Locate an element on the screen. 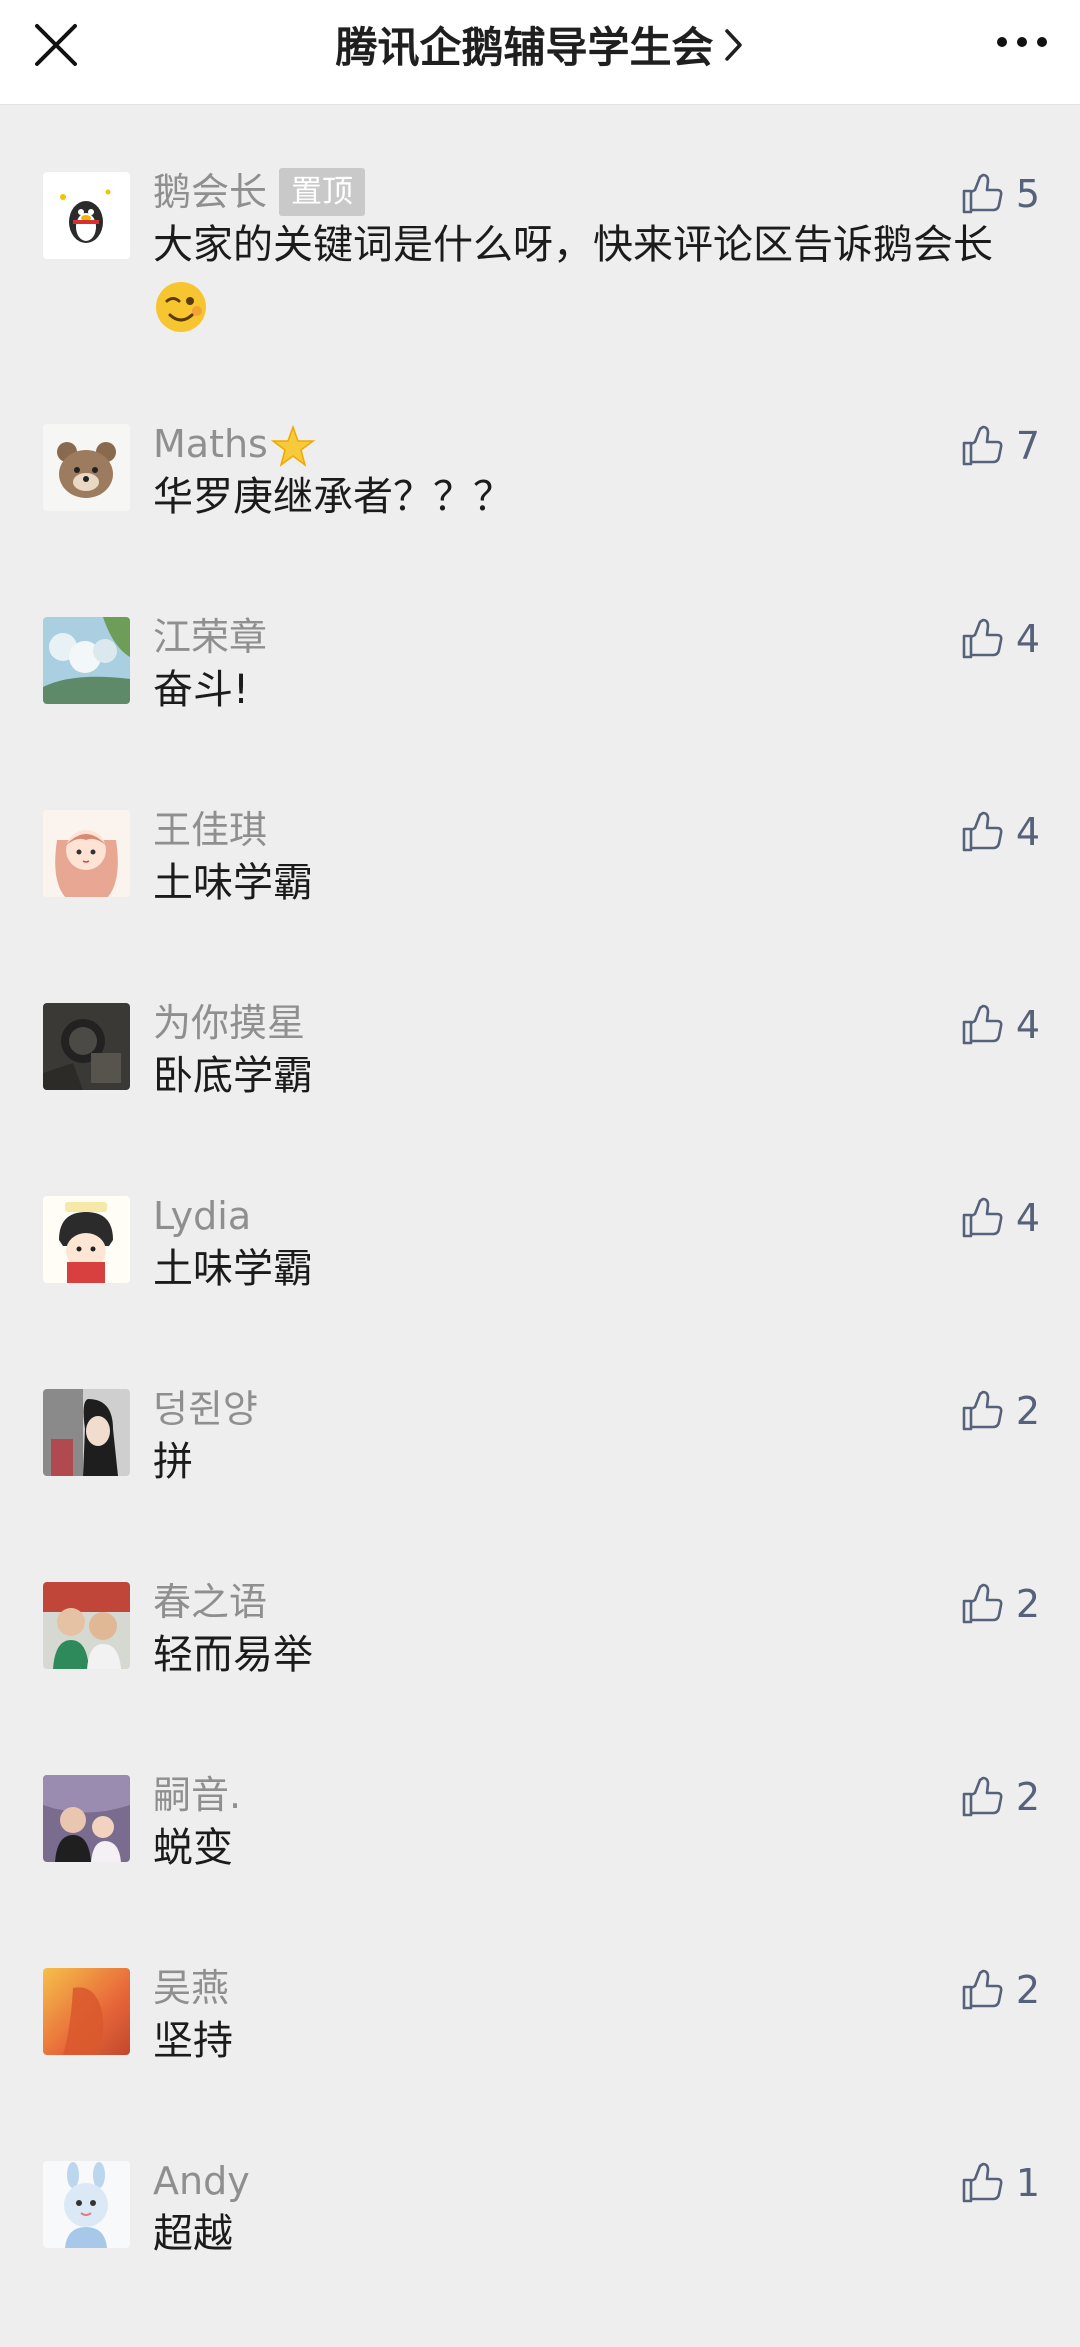  comment-item: 嗣音. 蜕变 2 is located at coordinates (540, 1866).